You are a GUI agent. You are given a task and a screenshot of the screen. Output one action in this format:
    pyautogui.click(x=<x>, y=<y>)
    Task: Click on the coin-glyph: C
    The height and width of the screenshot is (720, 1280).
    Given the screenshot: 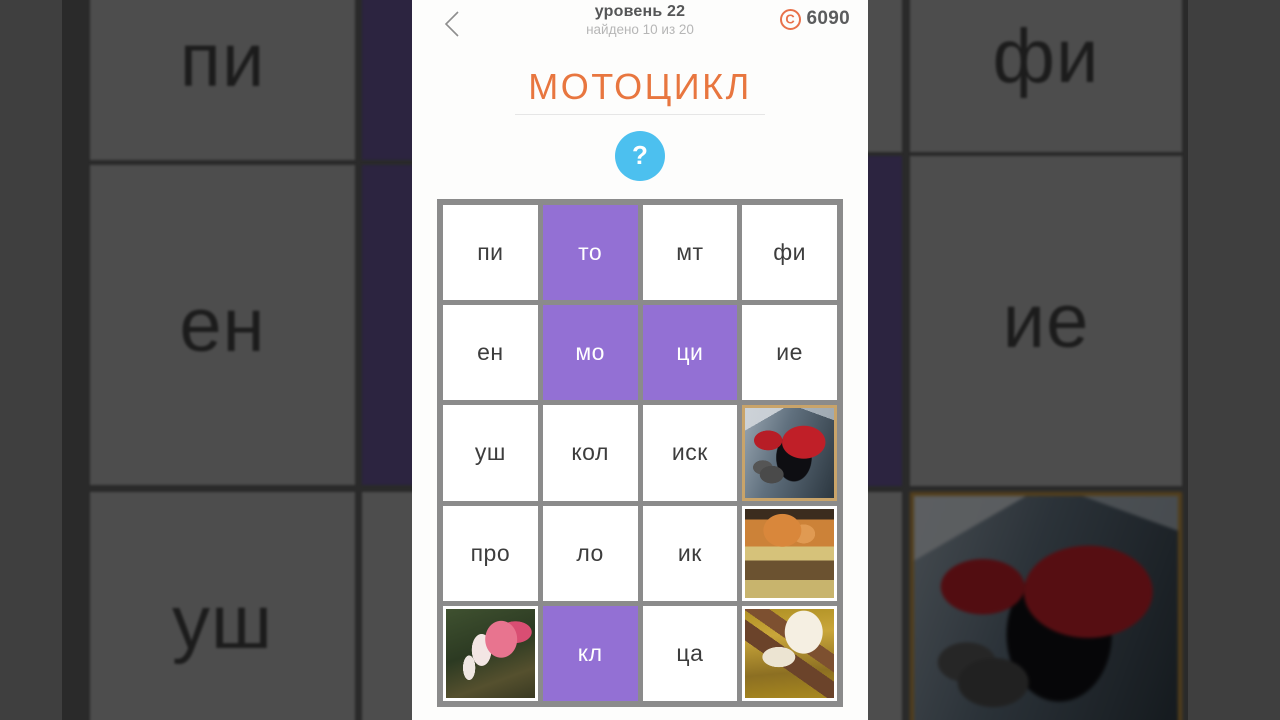 What is the action you would take?
    pyautogui.click(x=790, y=18)
    